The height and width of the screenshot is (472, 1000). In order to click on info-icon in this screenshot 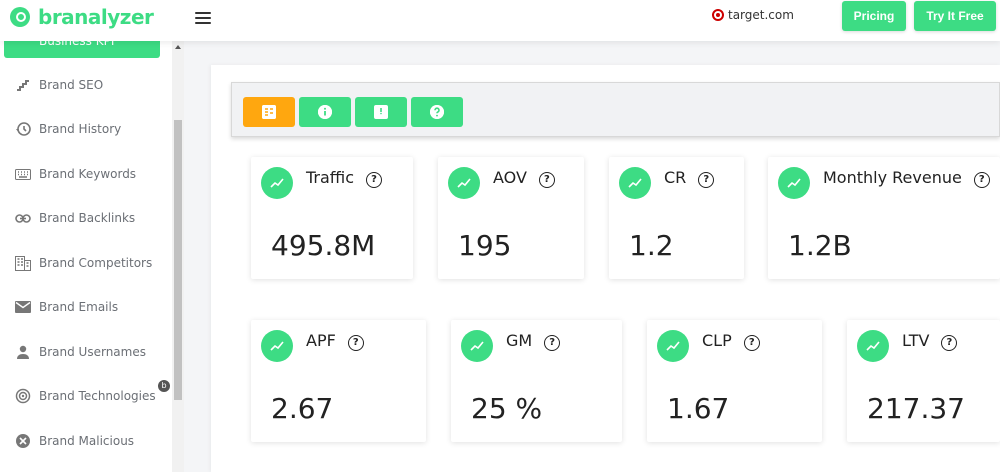, I will do `click(325, 112)`.